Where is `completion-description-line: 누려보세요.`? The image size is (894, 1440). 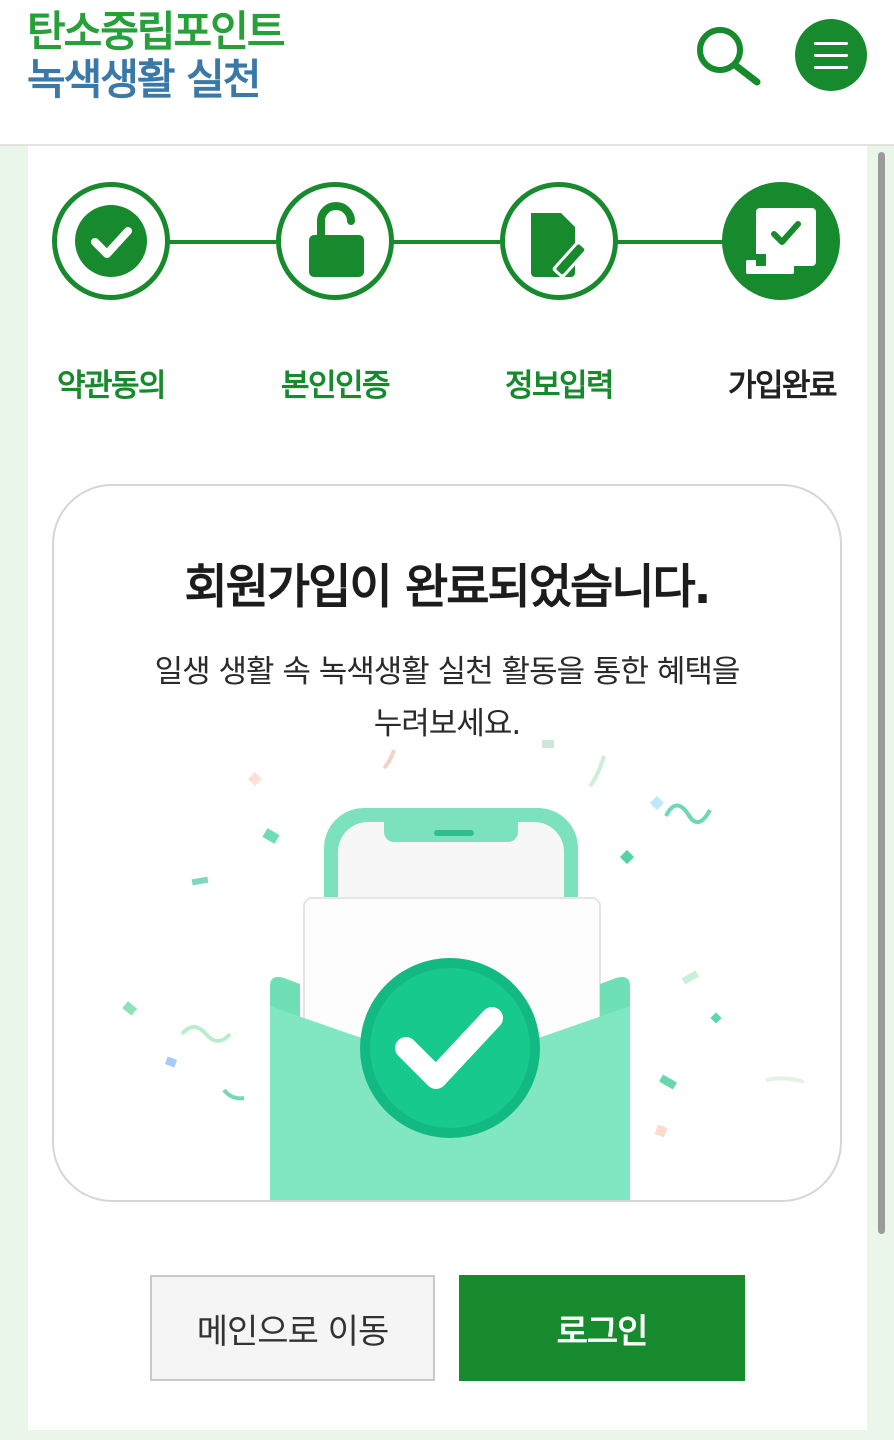 completion-description-line: 누려보세요. is located at coordinates (447, 724).